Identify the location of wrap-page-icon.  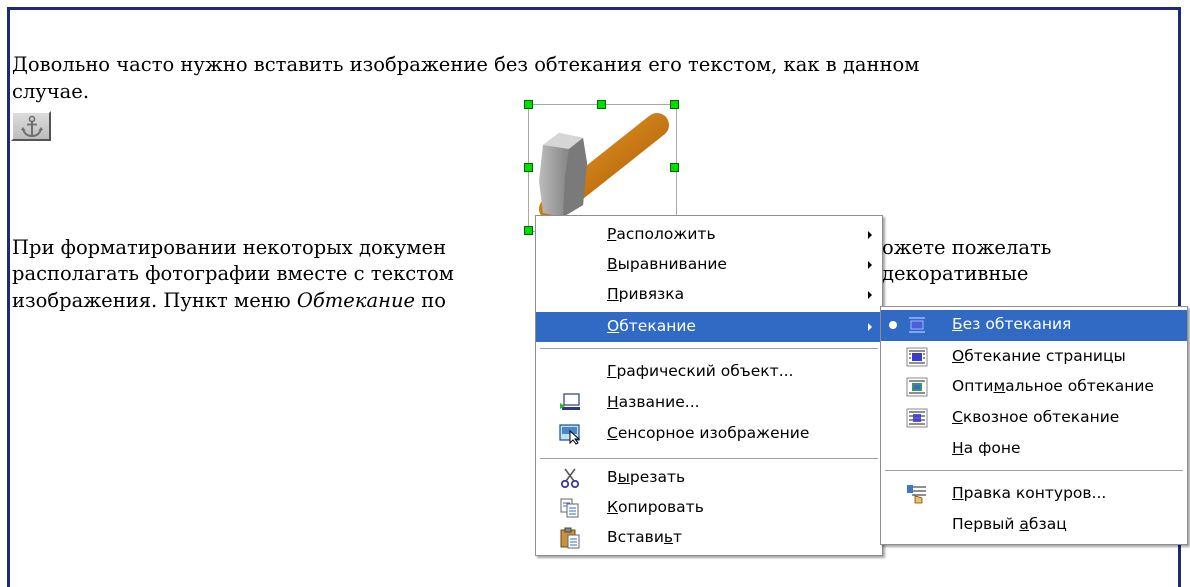
(917, 357).